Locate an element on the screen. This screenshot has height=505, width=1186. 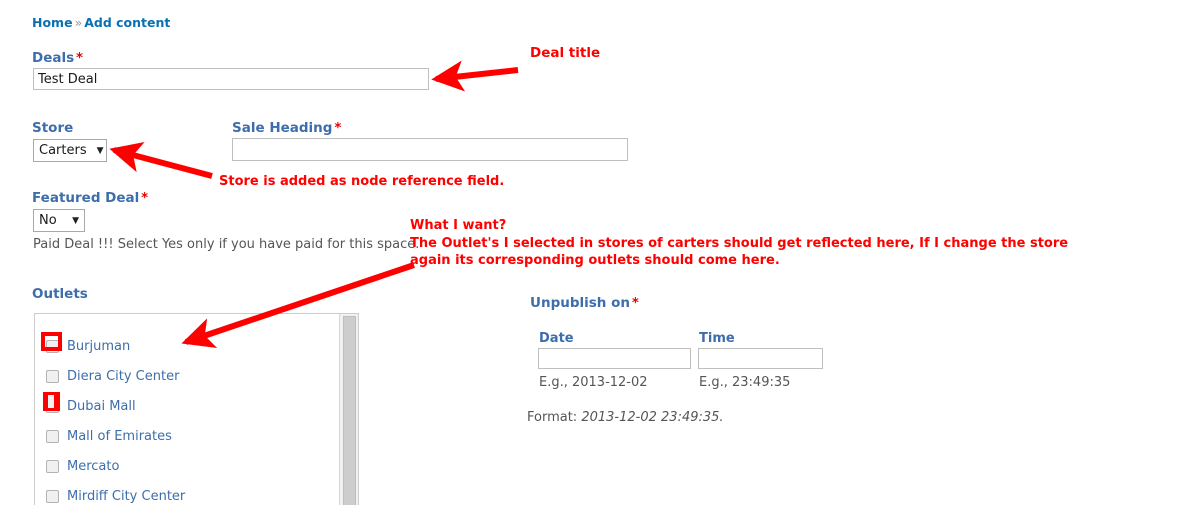
unpublish-date-hint: E.g., 2013-12-02 is located at coordinates (593, 382).